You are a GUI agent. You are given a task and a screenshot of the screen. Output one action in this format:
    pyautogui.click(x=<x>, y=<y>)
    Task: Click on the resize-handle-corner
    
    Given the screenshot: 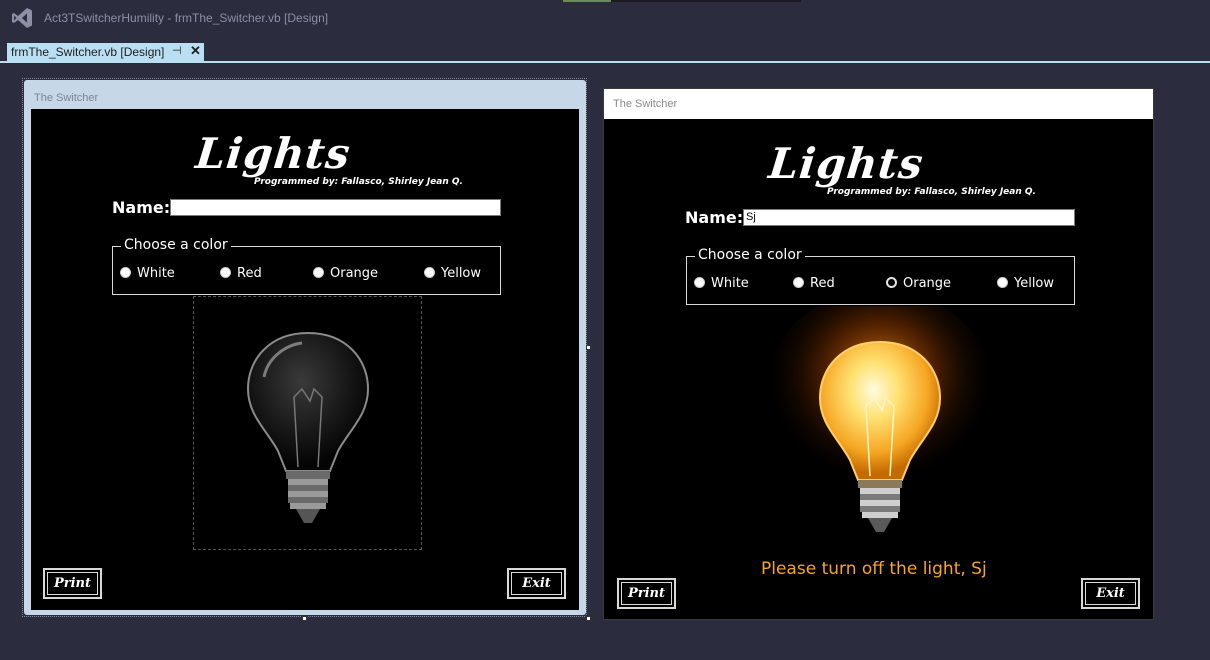 What is the action you would take?
    pyautogui.click(x=588, y=618)
    